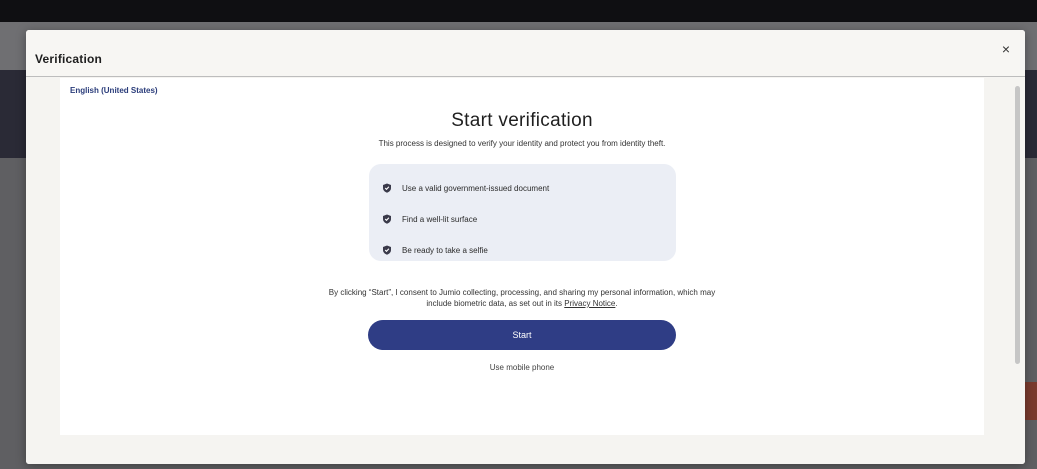  I want to click on tip-item: Be ready to take a selfie, so click(435, 250).